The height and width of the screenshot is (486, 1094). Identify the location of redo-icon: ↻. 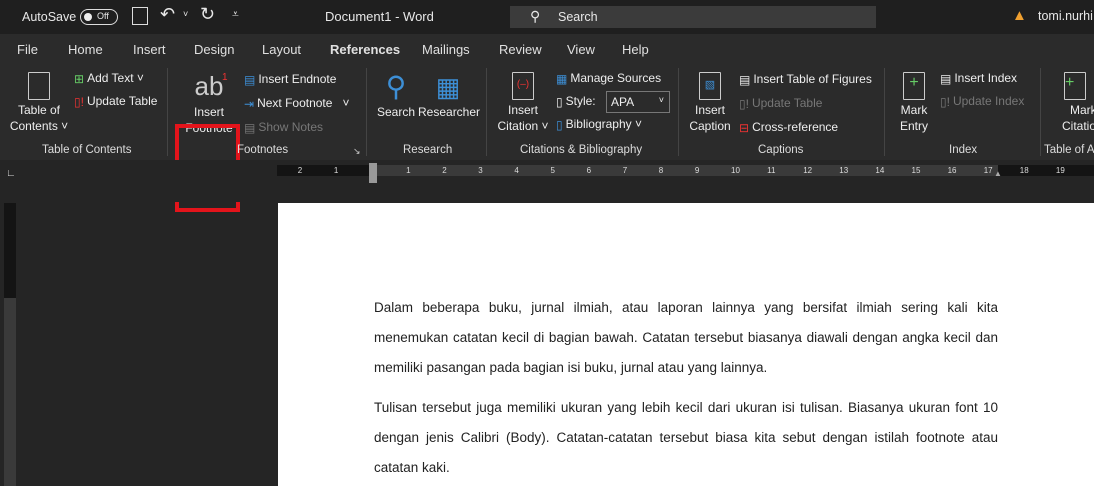
(207, 14).